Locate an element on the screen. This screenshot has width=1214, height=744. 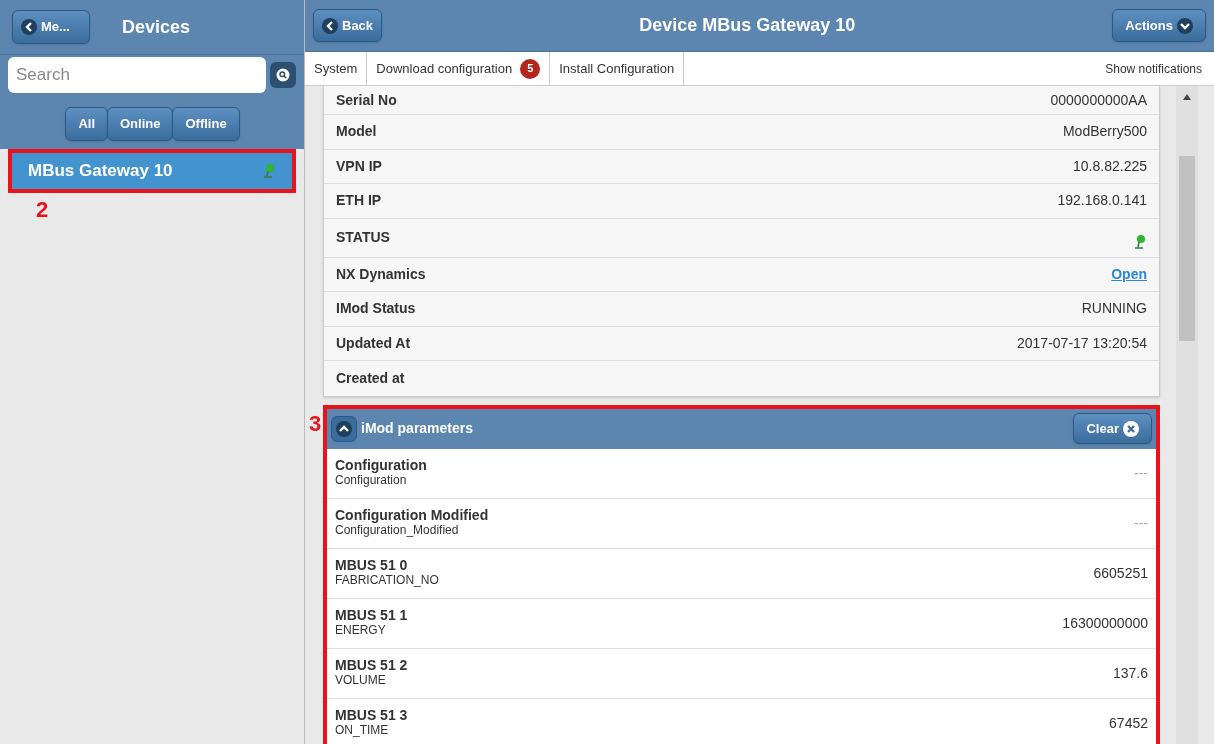
filter-button: All is located at coordinates (86, 124).